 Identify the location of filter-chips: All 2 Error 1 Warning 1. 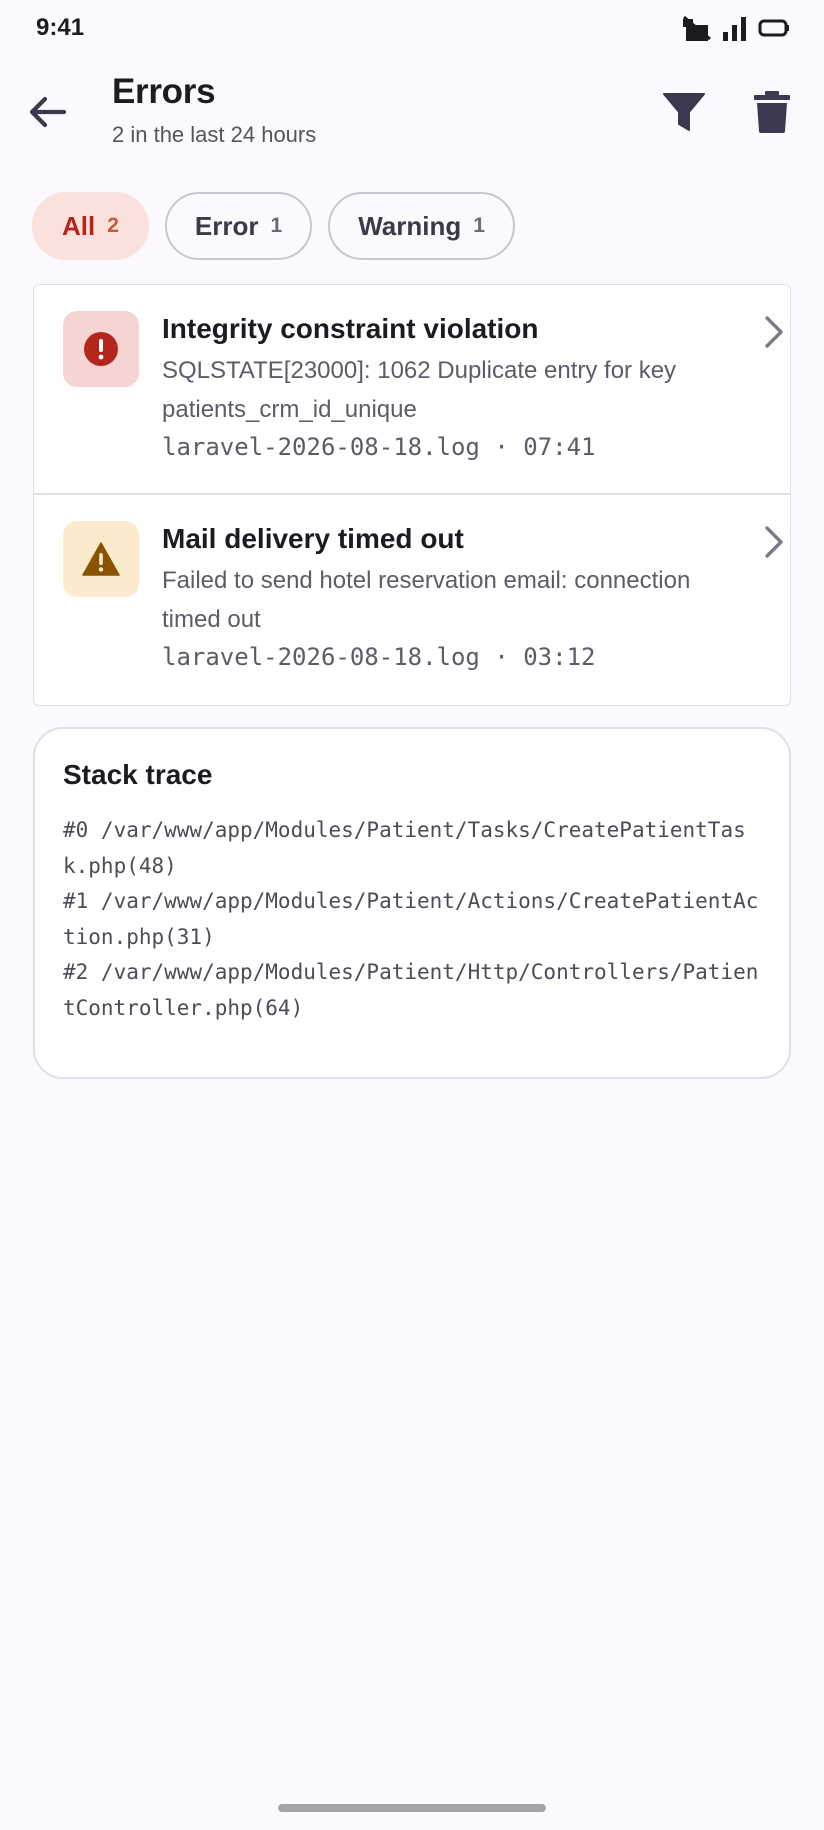
(273, 226).